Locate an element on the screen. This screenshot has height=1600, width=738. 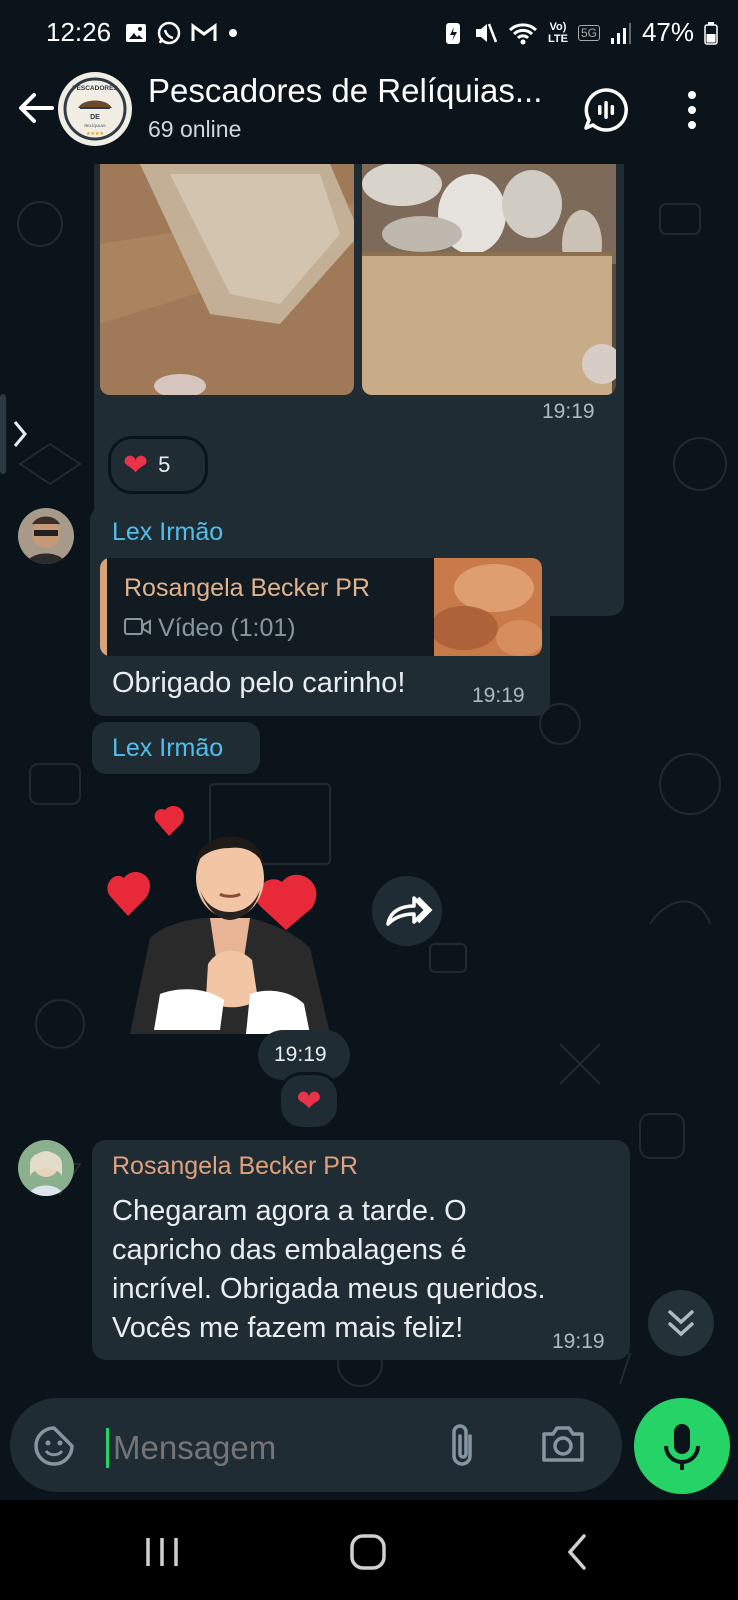
voice-chat-icon is located at coordinates (606, 110).